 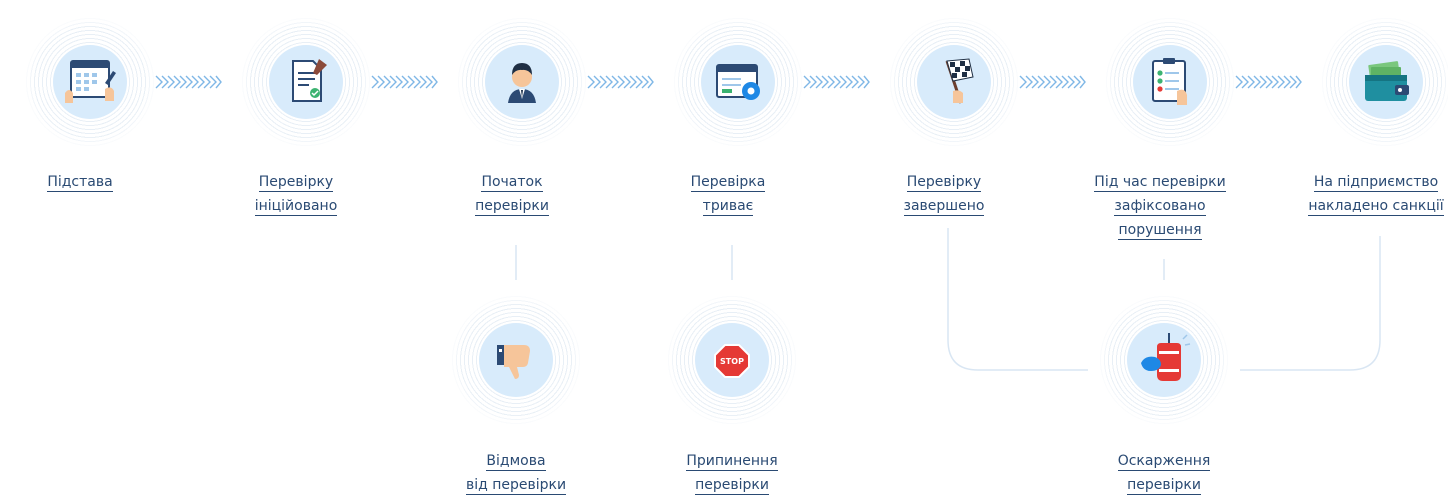 I want to click on inspector-person-icon, so click(x=522, y=83).